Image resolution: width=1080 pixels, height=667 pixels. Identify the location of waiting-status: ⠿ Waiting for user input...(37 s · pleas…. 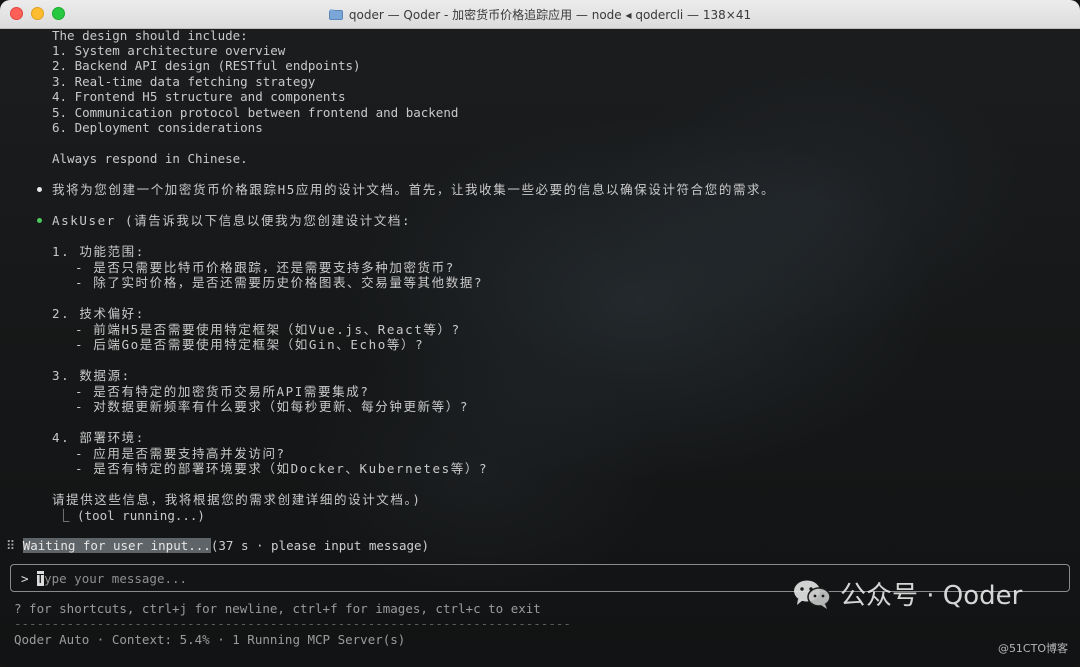
(217, 545).